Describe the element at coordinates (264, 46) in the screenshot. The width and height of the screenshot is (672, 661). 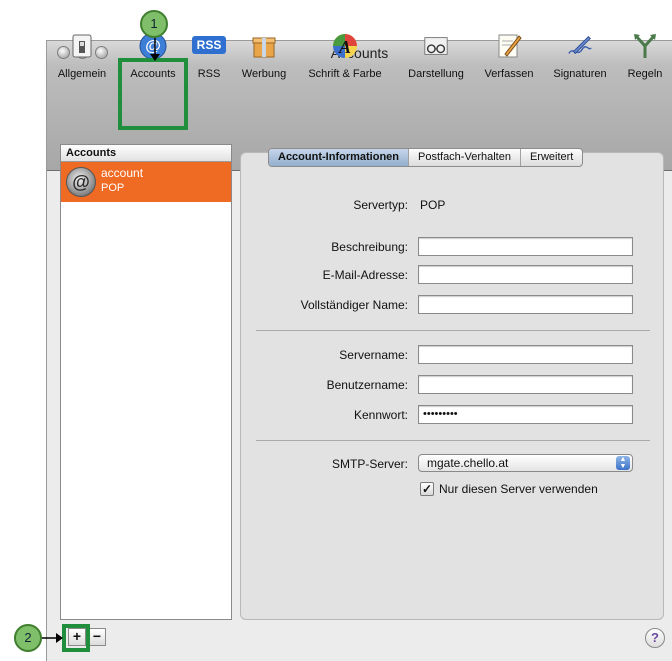
I see `gift-box-icon` at that location.